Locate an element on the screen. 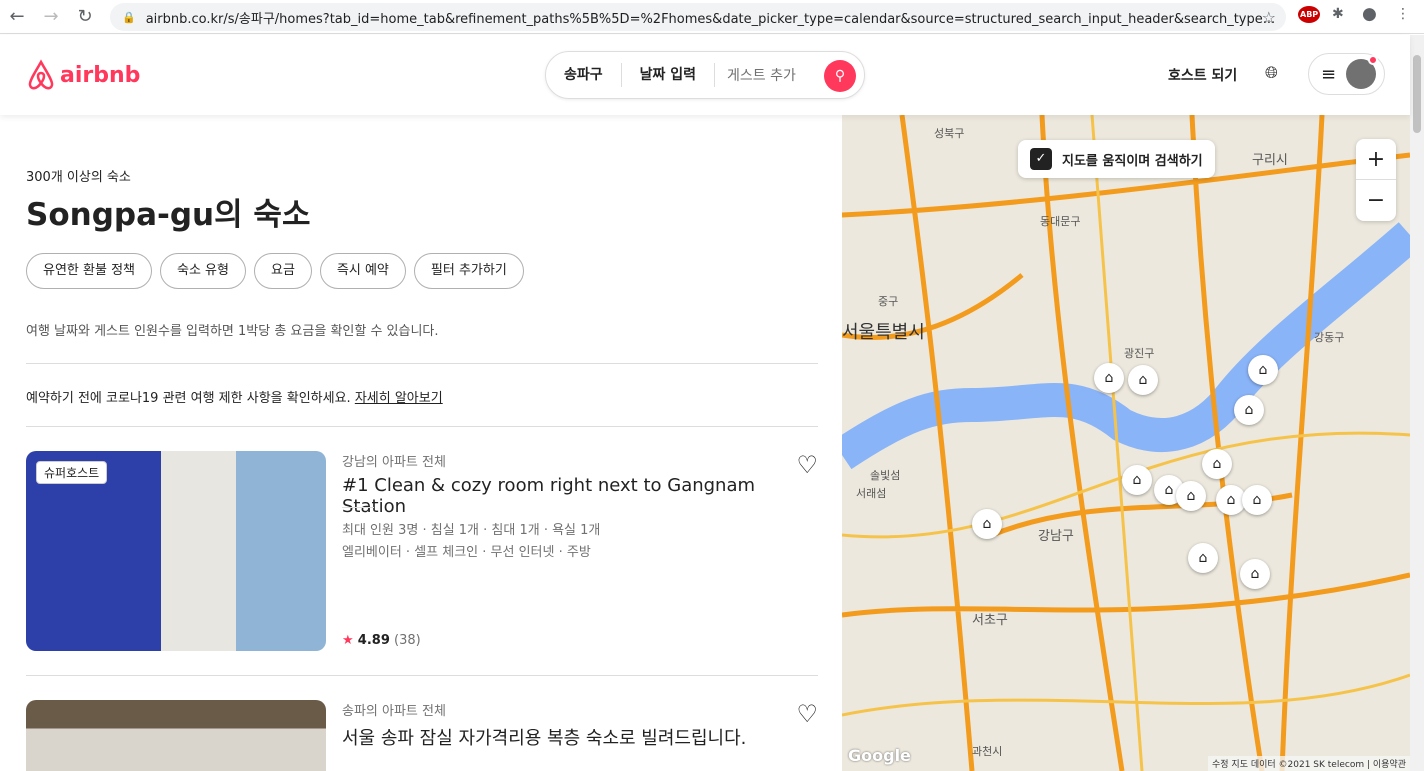  listing-title: 서울 송파 잠실 자가격리용 복층 숙소로 빌려드립니다. is located at coordinates (544, 737).